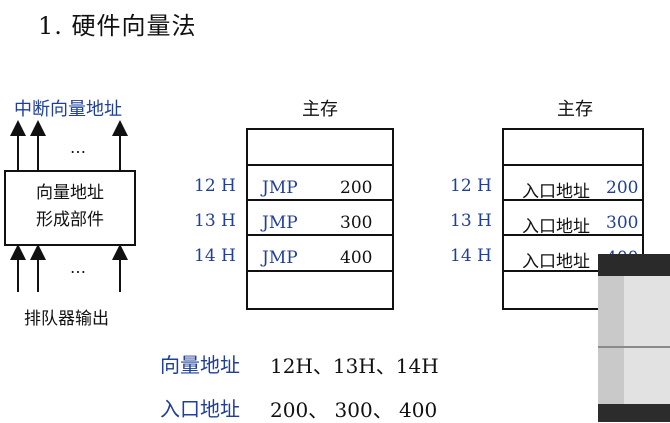 The width and height of the screenshot is (670, 423). Describe the element at coordinates (471, 221) in the screenshot. I see `mem2-addr-13h: 13 H` at that location.